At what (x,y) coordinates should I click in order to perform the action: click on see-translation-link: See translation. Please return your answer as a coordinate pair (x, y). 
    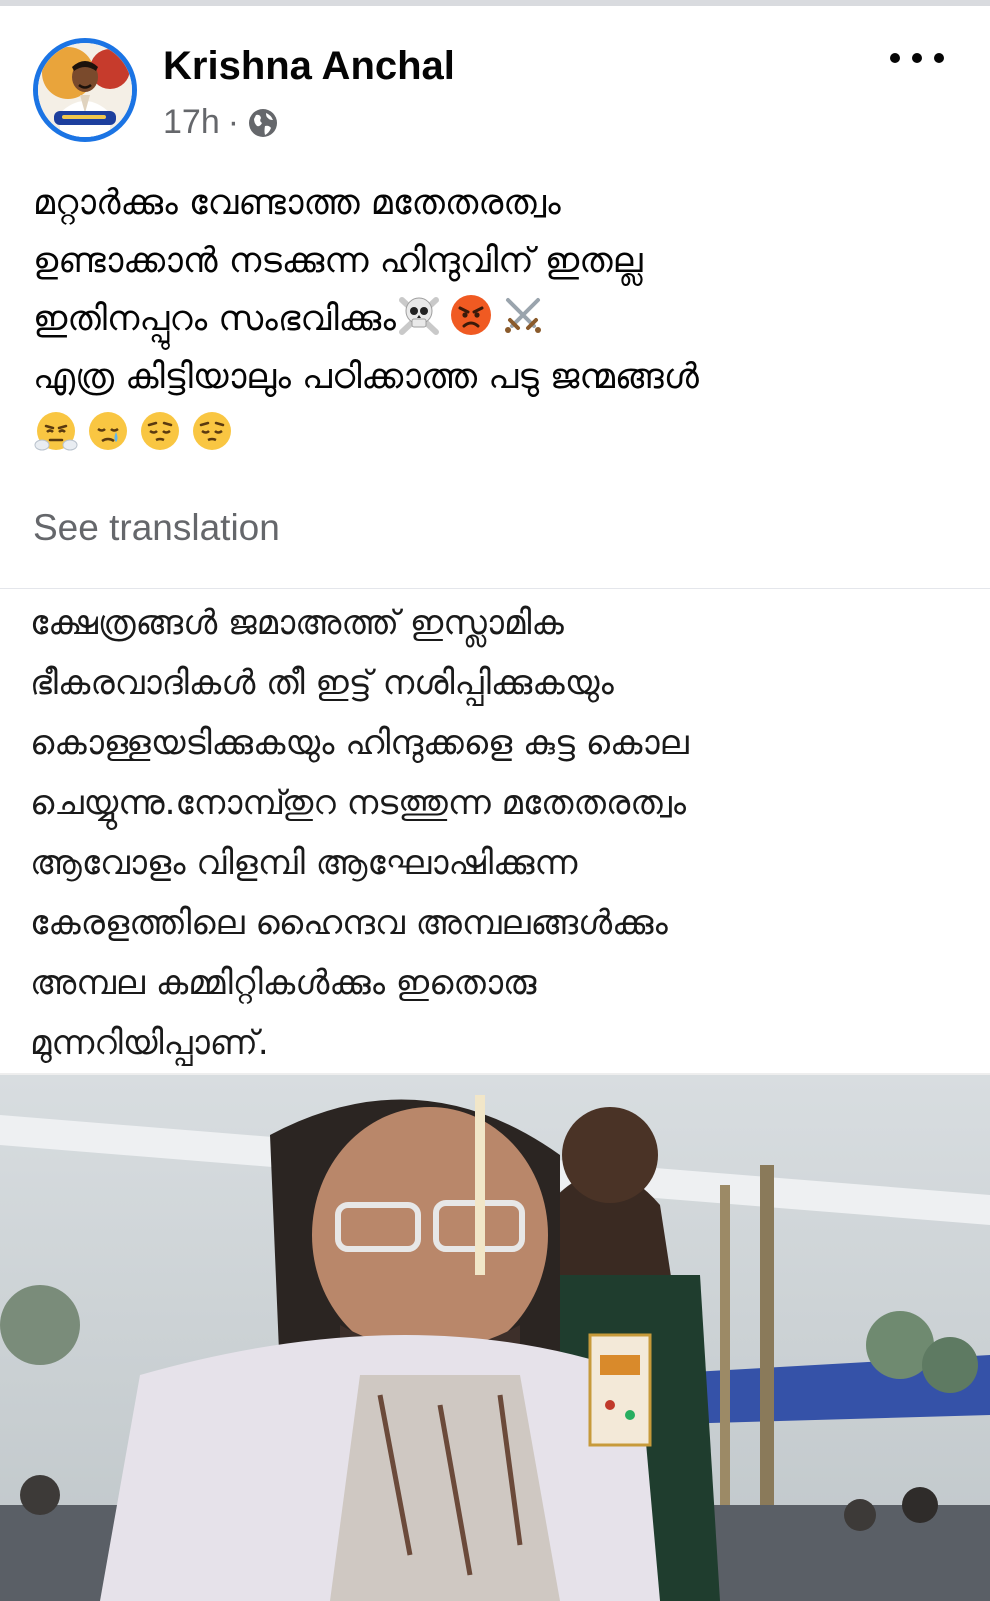
    Looking at the image, I should click on (156, 528).